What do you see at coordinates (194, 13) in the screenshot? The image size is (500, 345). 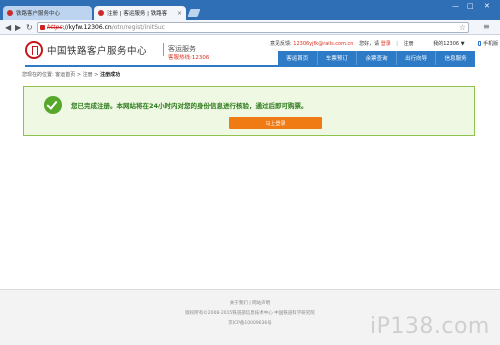 I see `new-tab-button` at bounding box center [194, 13].